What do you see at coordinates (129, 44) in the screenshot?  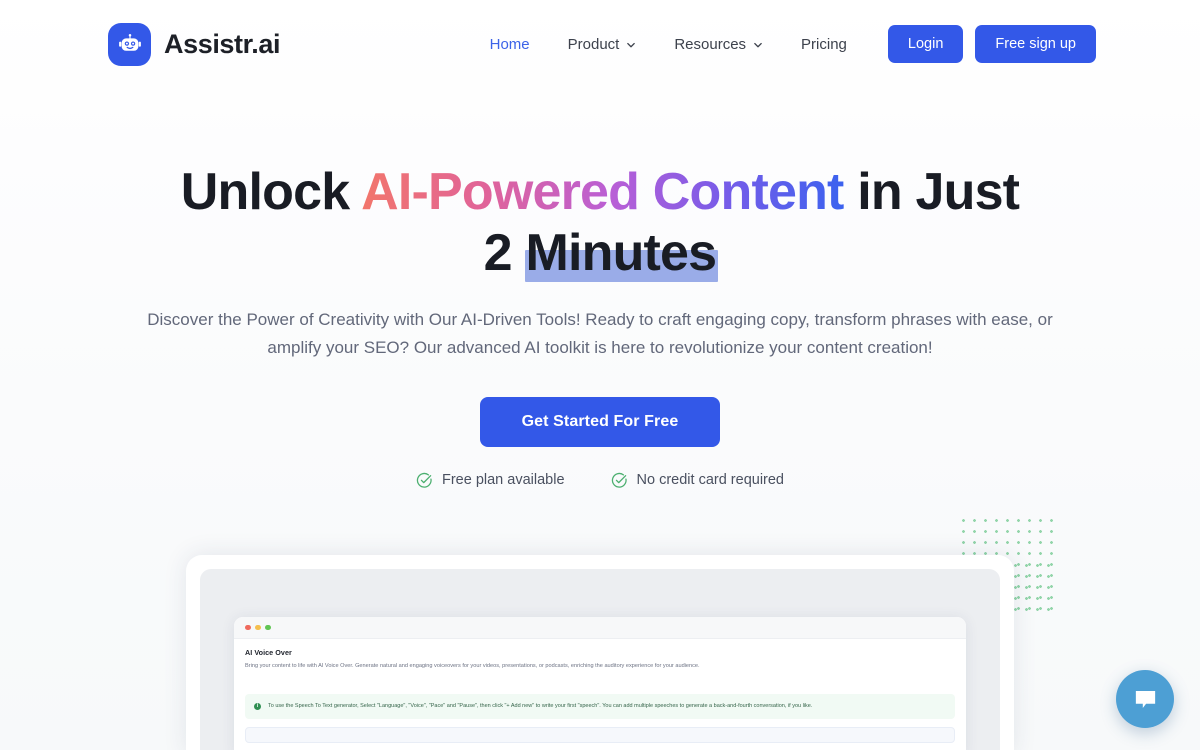 I see `robot-face-icon` at bounding box center [129, 44].